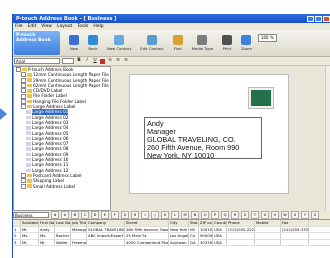 The height and width of the screenshot is (258, 330). I want to click on maximize-button, so click(318, 18).